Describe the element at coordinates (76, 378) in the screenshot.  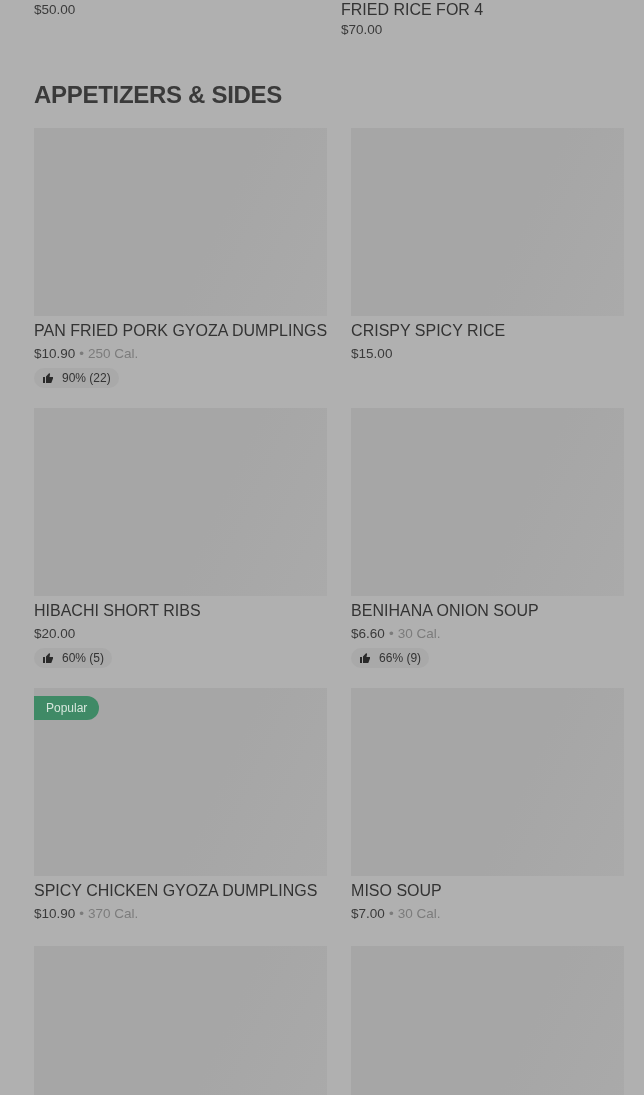
I see `rating-badge: 90% (22)` at that location.